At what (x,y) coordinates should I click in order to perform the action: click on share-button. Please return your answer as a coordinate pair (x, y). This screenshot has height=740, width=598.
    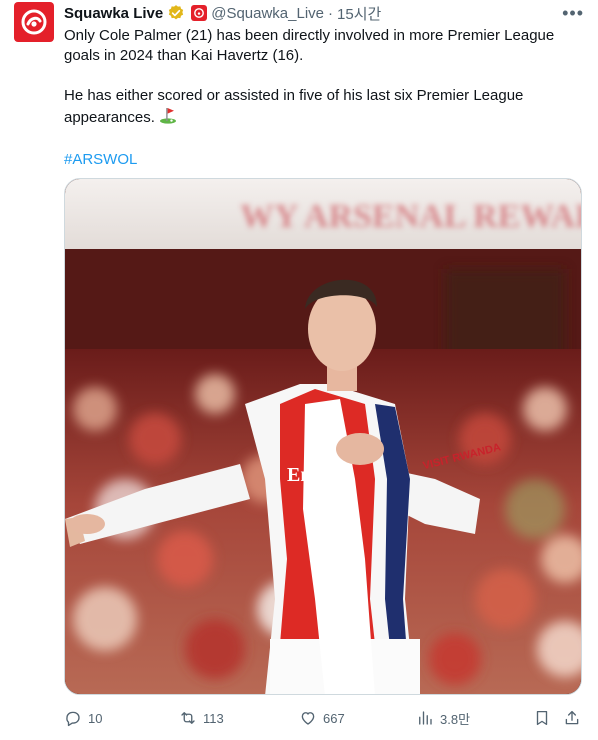
    Looking at the image, I should click on (572, 718).